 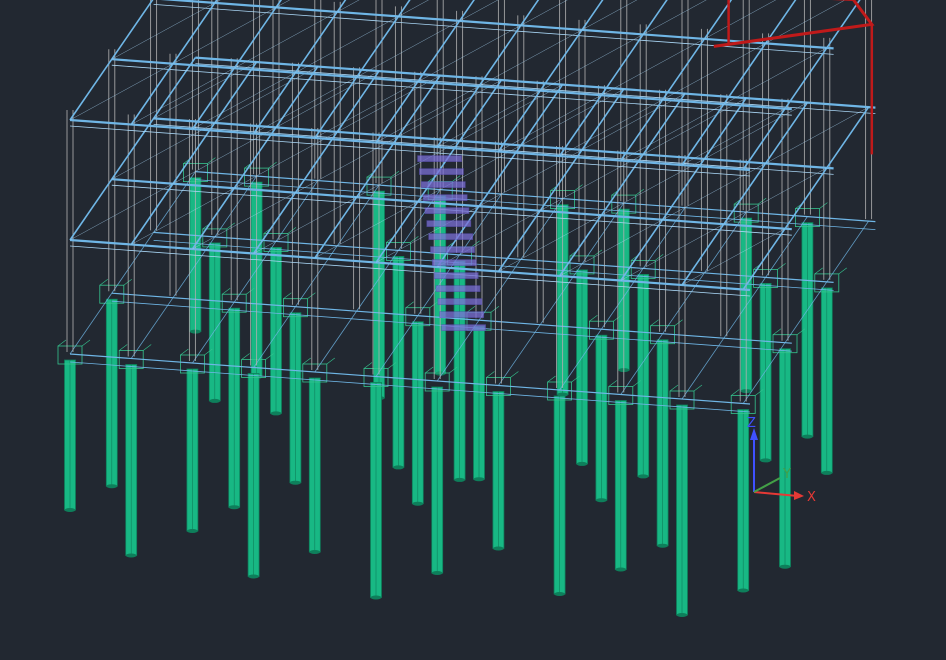 What do you see at coordinates (776, 494) in the screenshot?
I see `ucs-x-axis` at bounding box center [776, 494].